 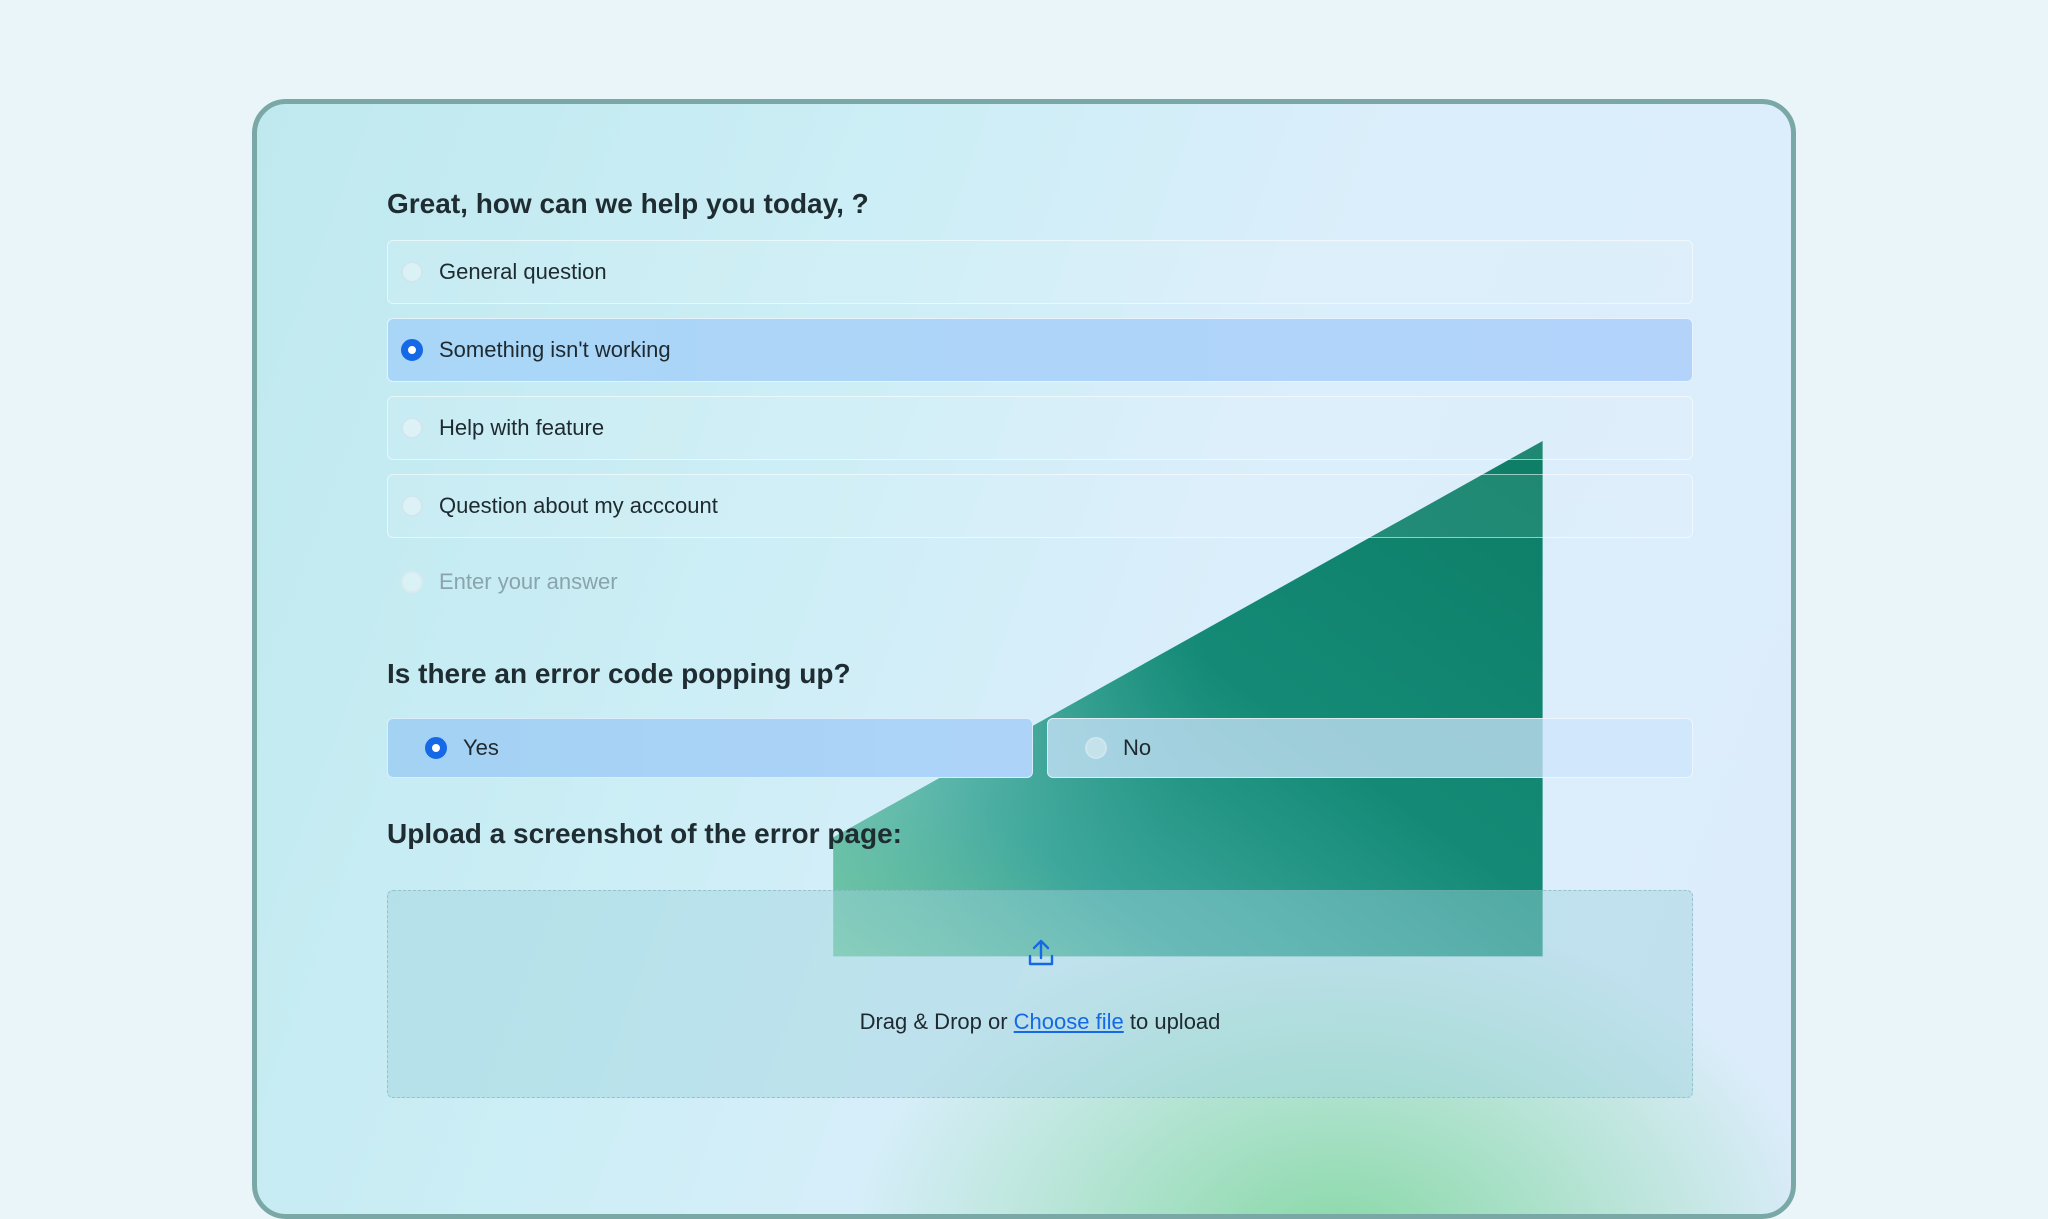 I want to click on error-question: Is there an error code popping up?, so click(x=619, y=673).